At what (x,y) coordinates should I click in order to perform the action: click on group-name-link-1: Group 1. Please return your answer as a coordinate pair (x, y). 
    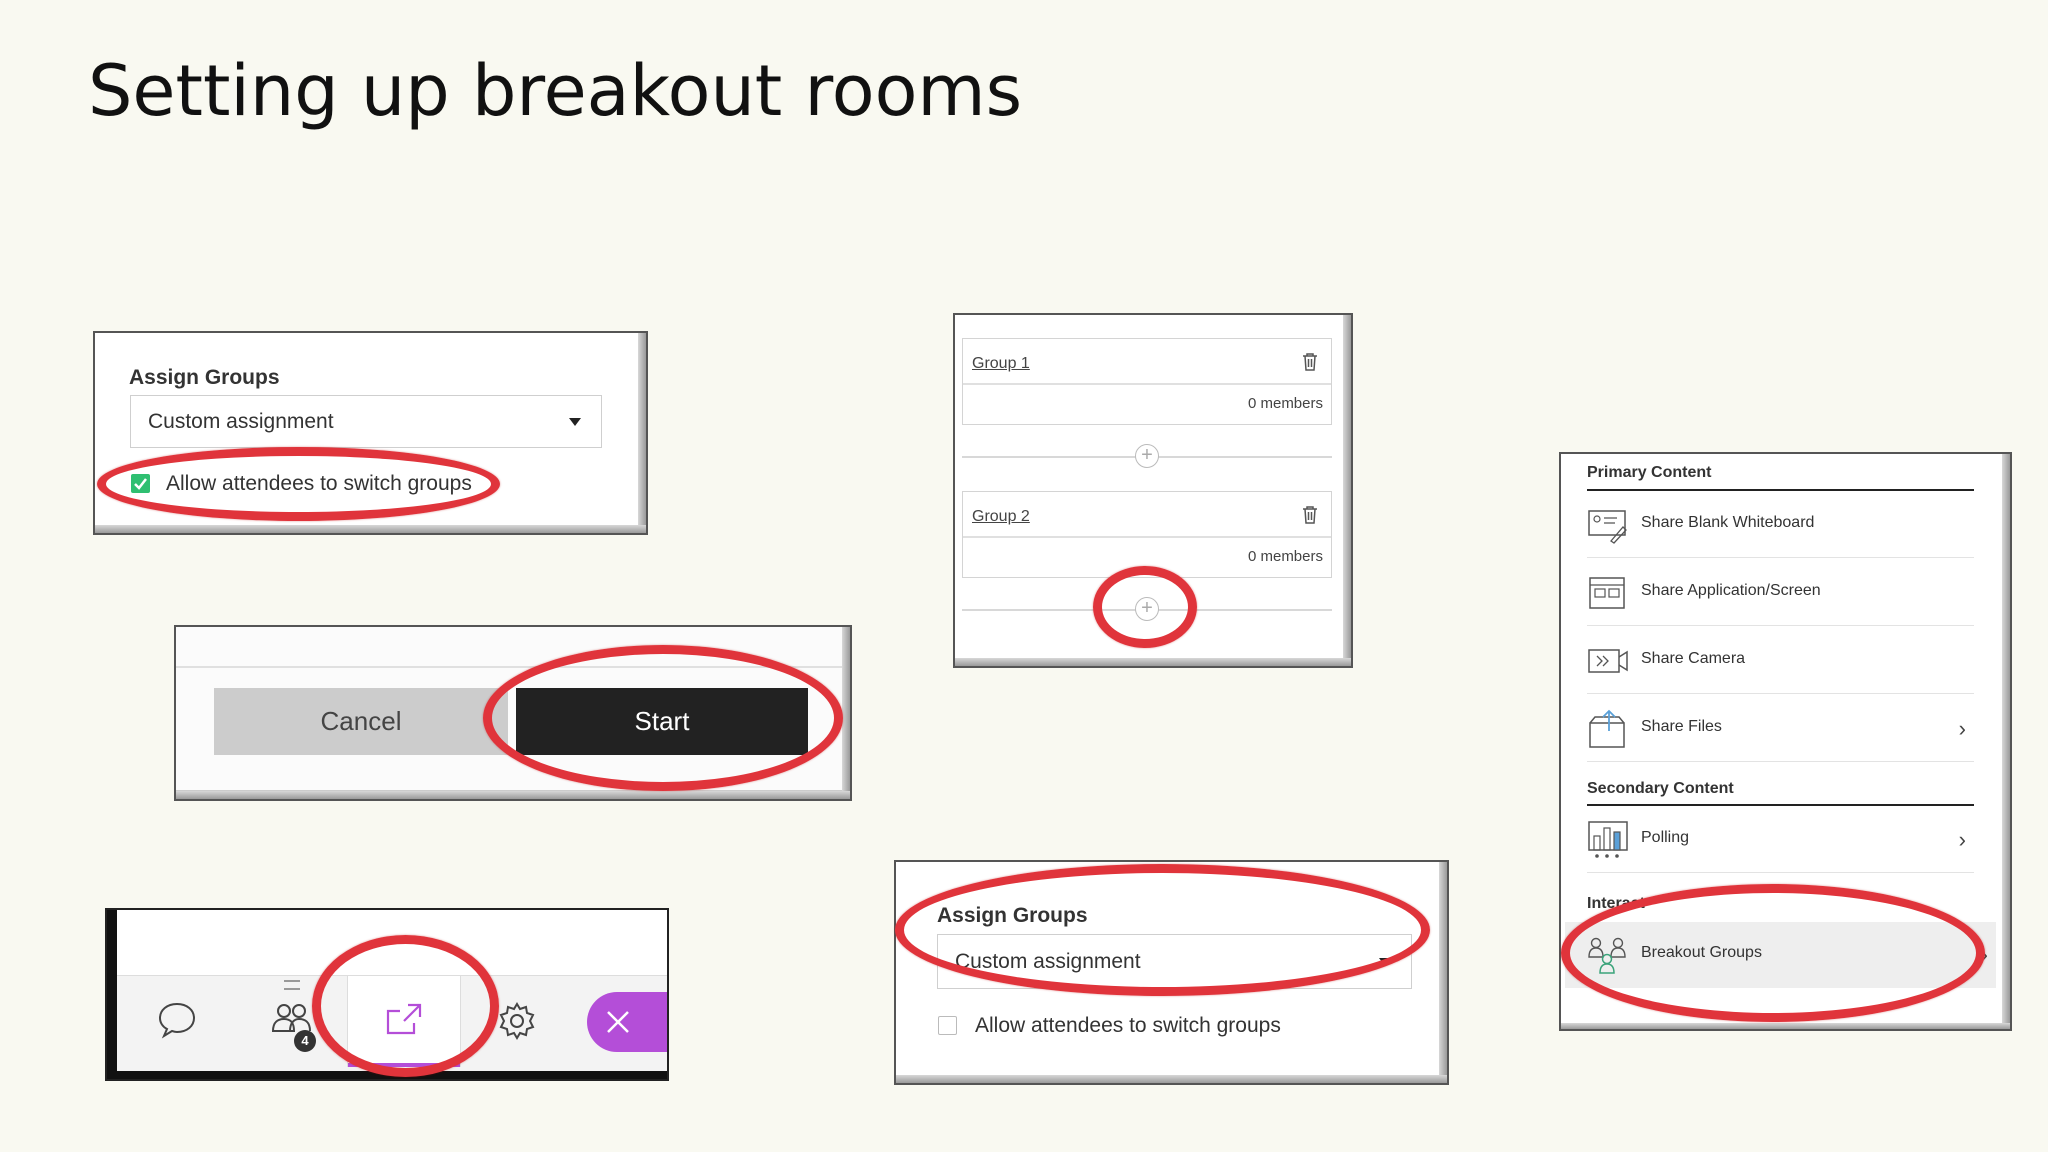
    Looking at the image, I should click on (1001, 364).